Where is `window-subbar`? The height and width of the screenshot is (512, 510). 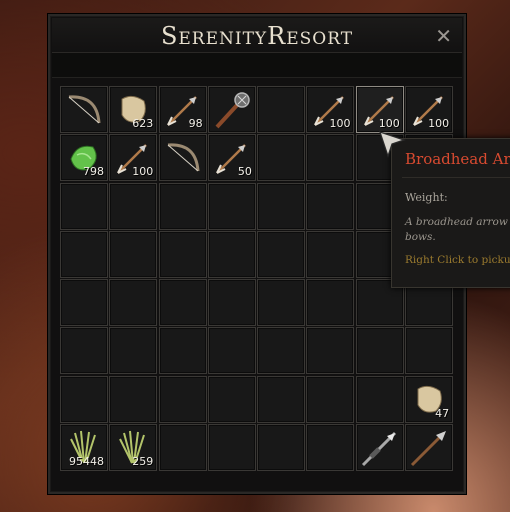 window-subbar is located at coordinates (257, 65).